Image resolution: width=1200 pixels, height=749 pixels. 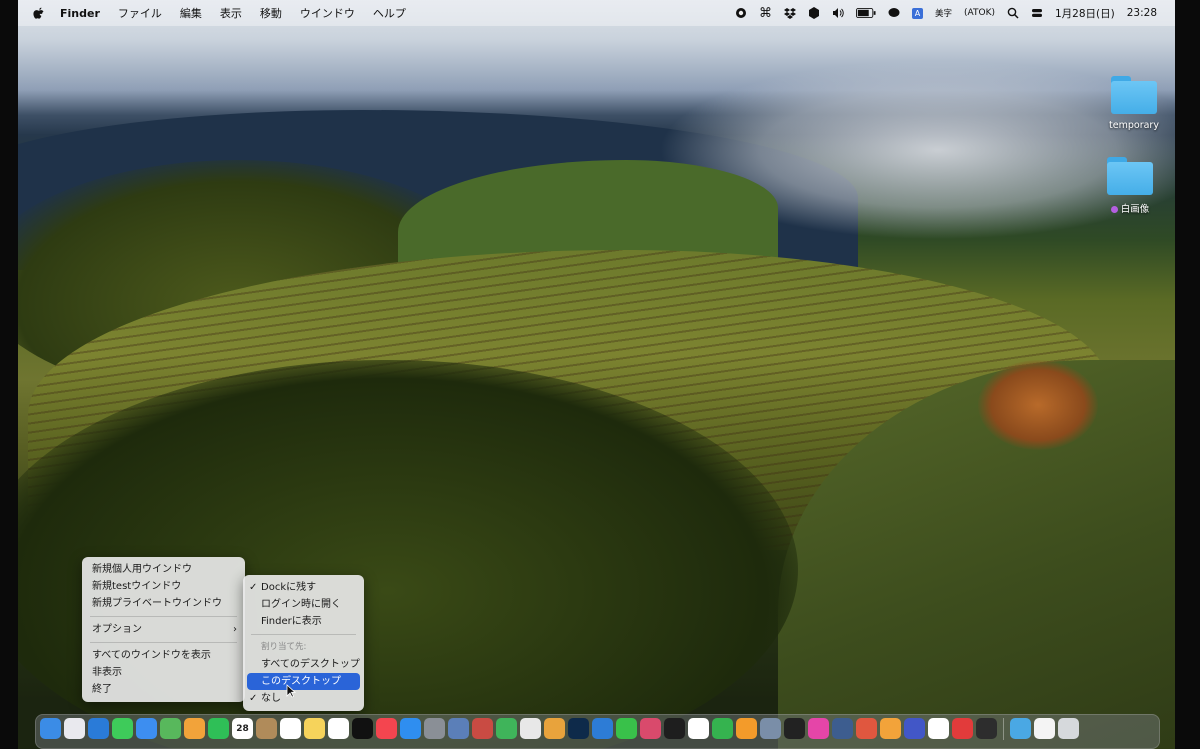 What do you see at coordinates (979, 13) in the screenshot?
I see `atok-label: (ATOK)` at bounding box center [979, 13].